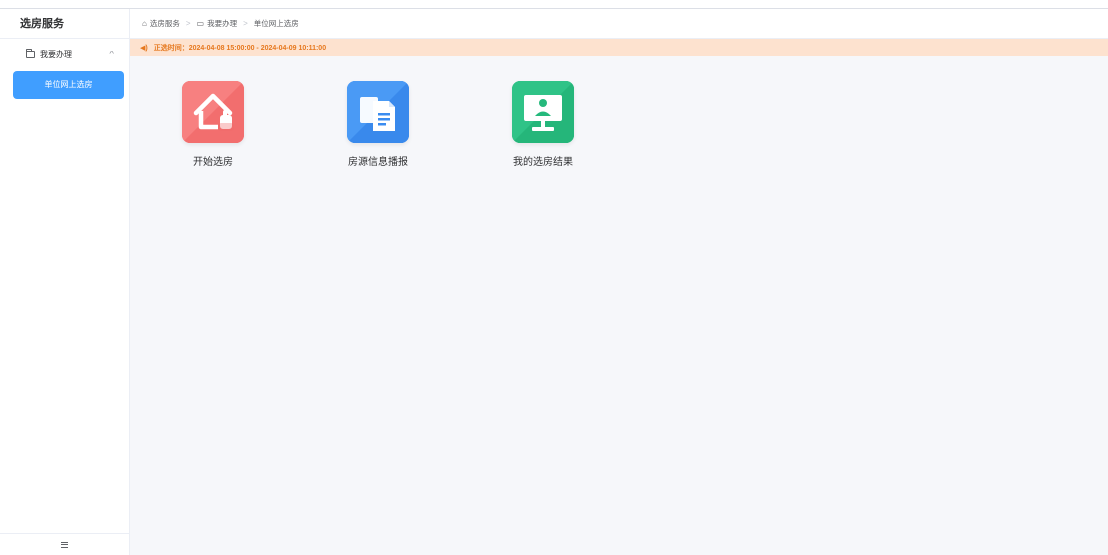 Image resolution: width=1108 pixels, height=555 pixels. I want to click on sidebar-item-online-selection: 单位网上选房, so click(68, 85).